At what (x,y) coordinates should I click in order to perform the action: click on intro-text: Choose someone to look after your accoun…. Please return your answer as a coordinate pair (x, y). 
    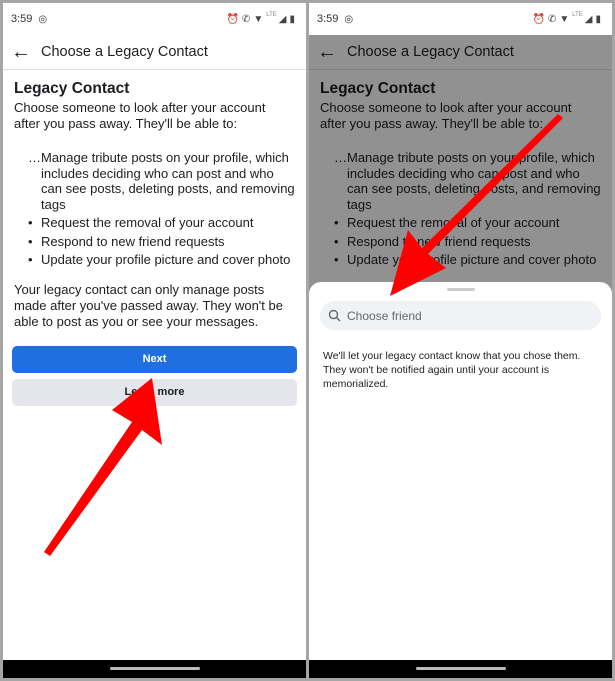
    Looking at the image, I should click on (140, 115).